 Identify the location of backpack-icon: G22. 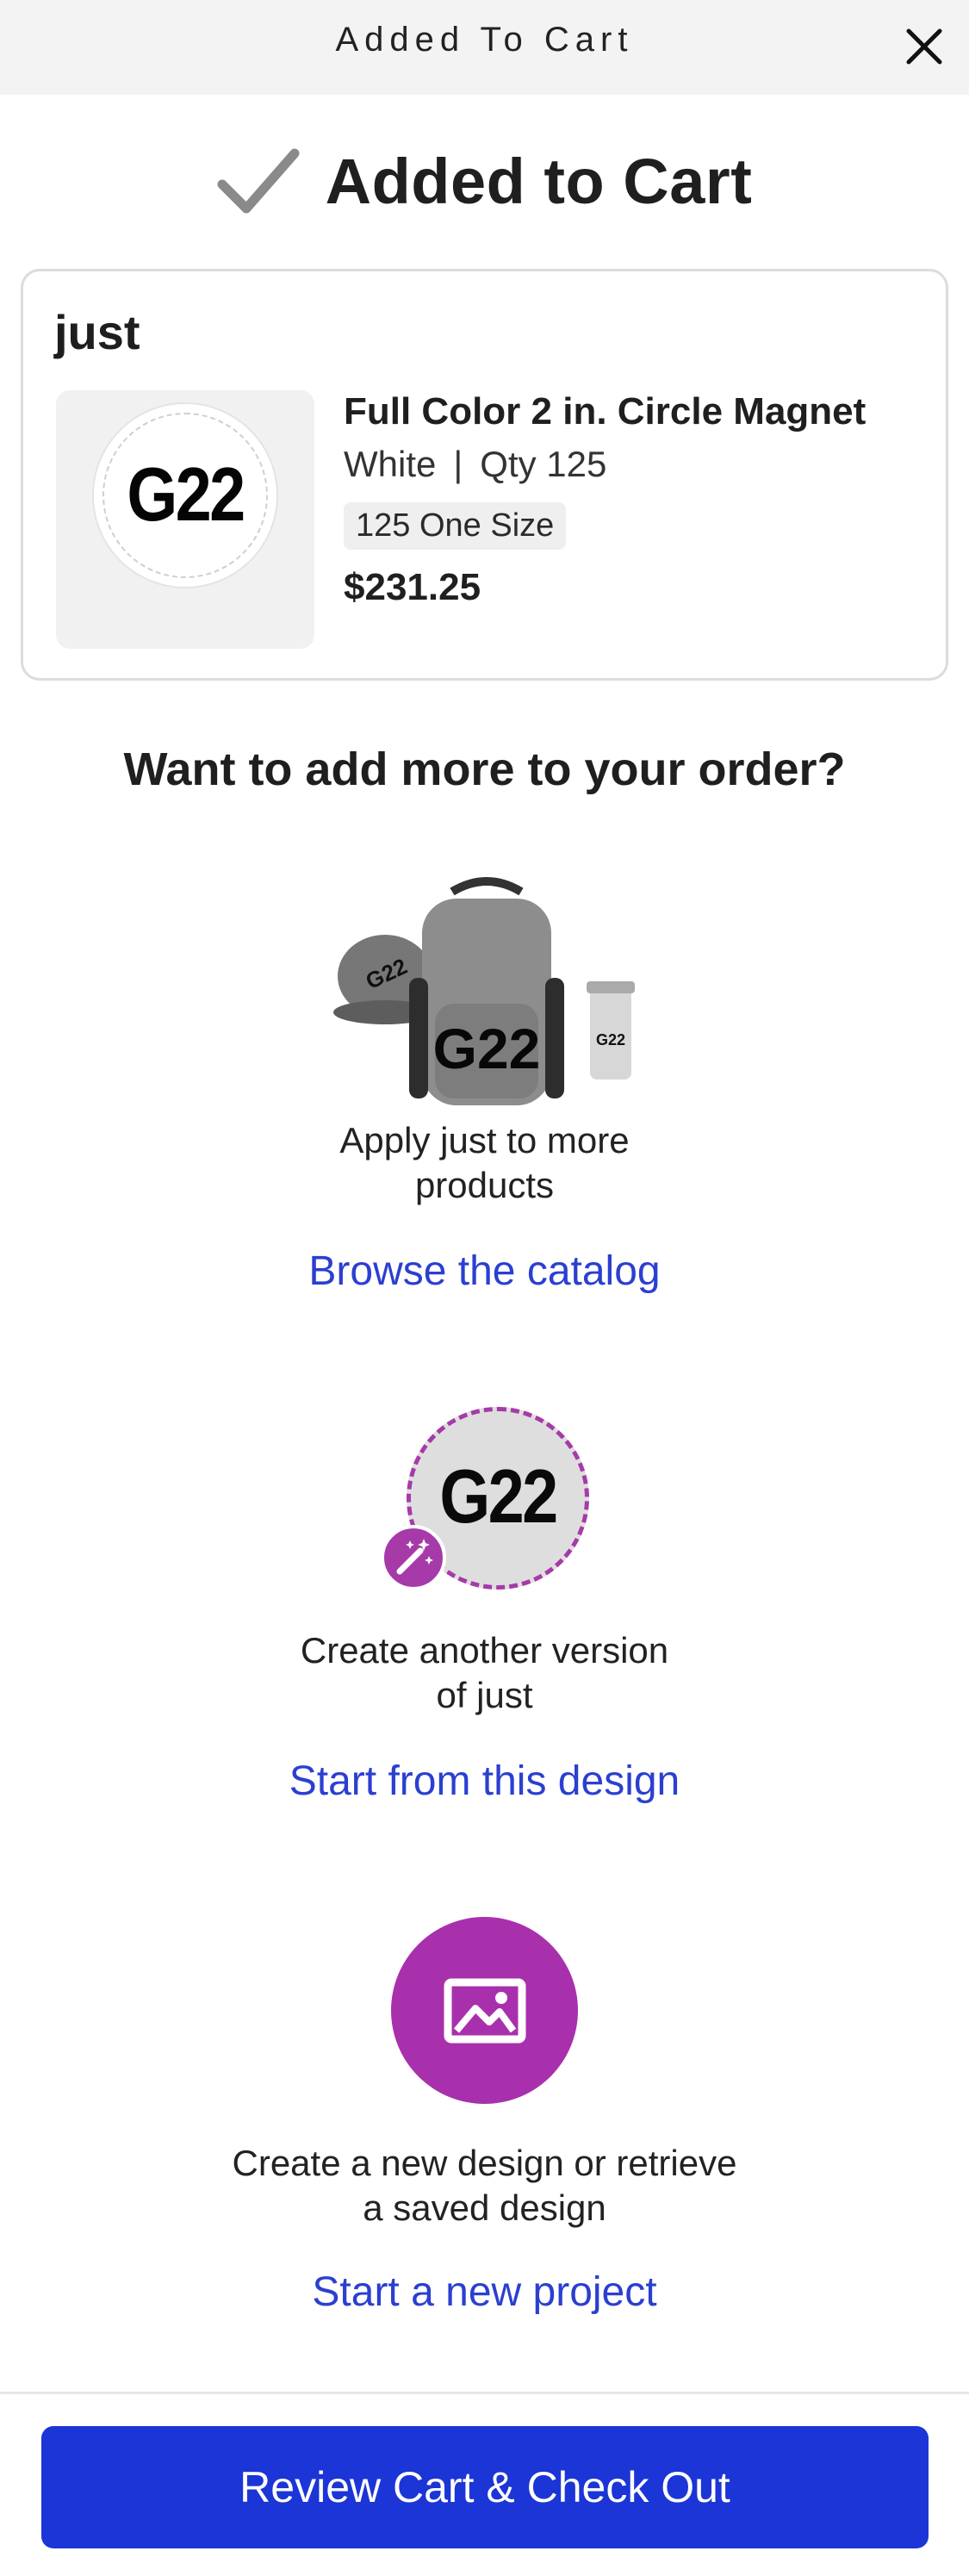
(487, 991).